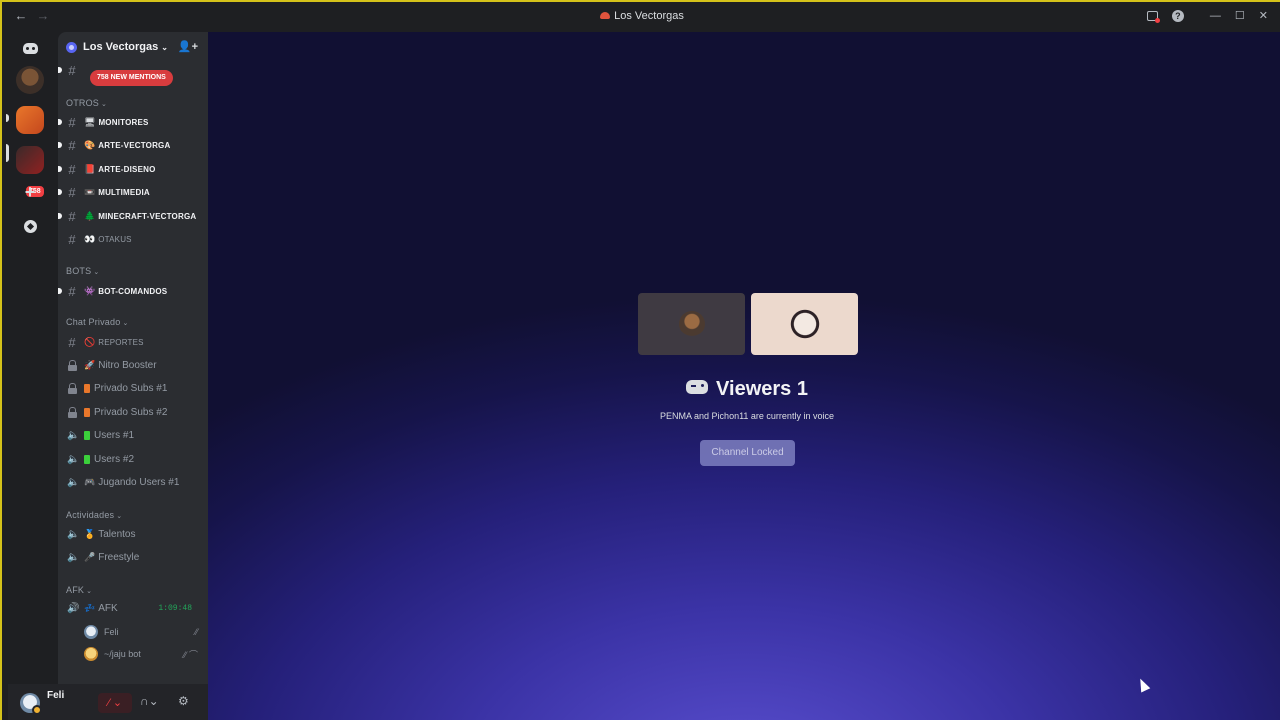 This screenshot has width=1280, height=720. I want to click on minimize-icon: —, so click(1215, 16).